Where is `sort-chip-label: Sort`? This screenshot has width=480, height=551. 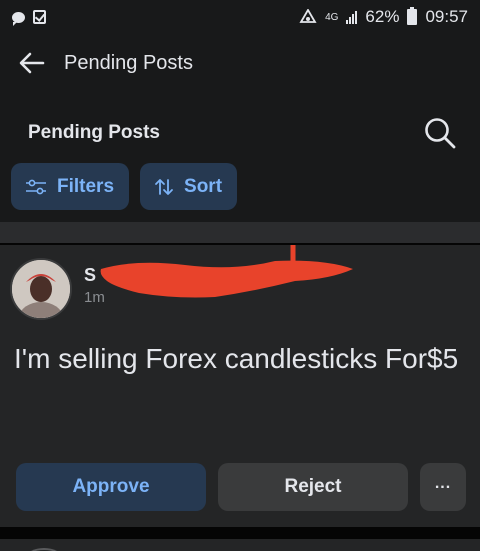
sort-chip-label: Sort is located at coordinates (203, 186).